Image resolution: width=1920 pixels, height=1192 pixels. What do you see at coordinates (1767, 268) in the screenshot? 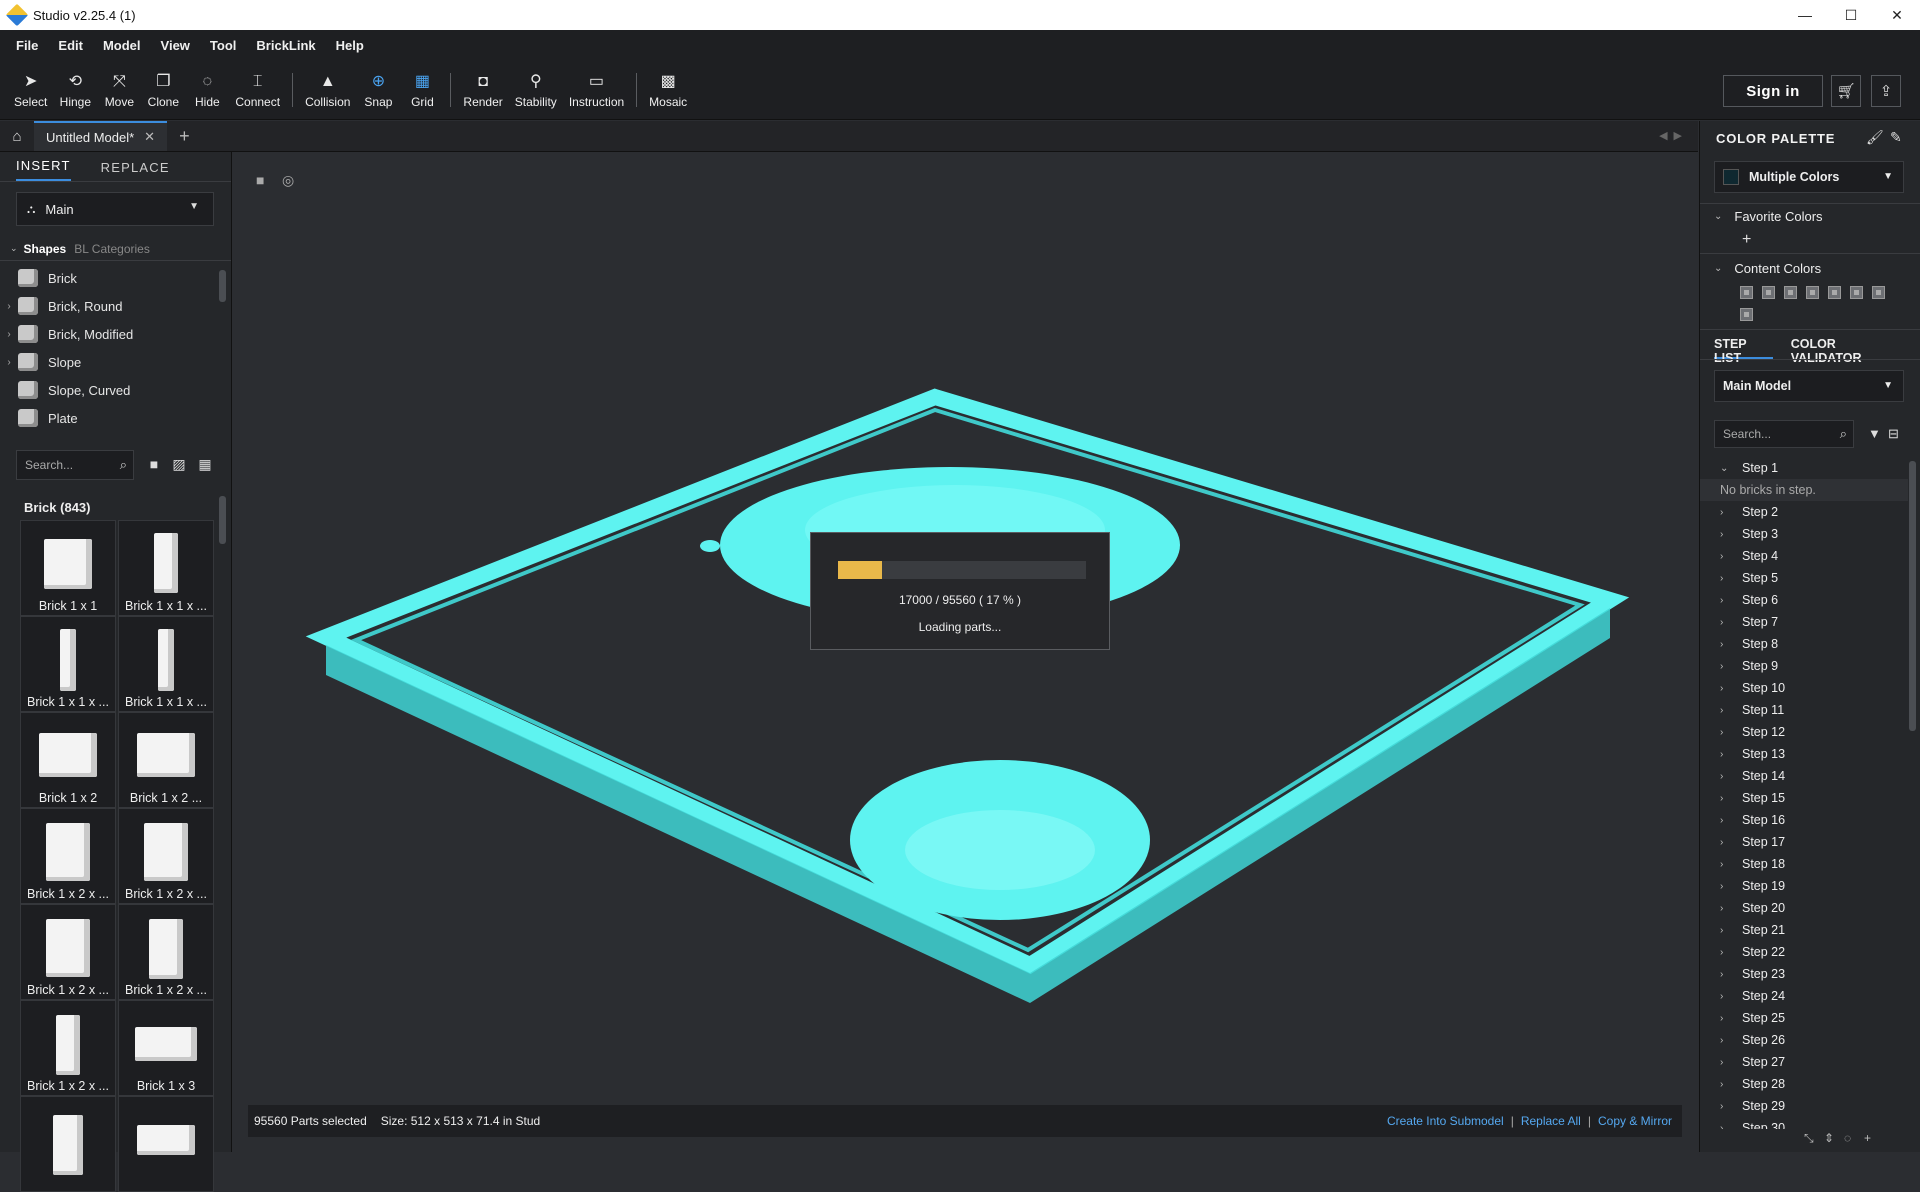
I see `content-colors-section: ⌄ Content Colors` at bounding box center [1767, 268].